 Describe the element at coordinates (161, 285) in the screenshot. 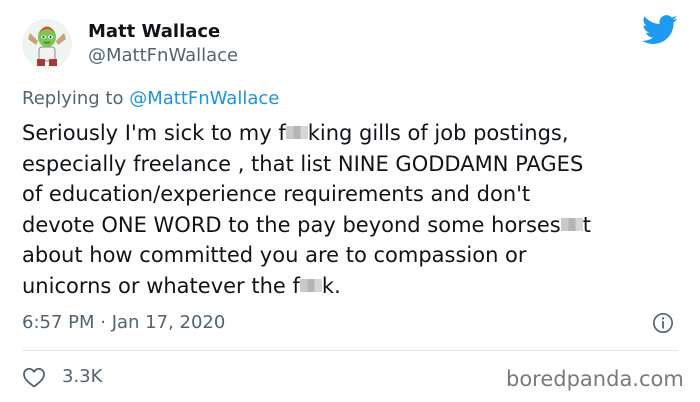

I see `text-segment: unicorns or whatever the f` at that location.